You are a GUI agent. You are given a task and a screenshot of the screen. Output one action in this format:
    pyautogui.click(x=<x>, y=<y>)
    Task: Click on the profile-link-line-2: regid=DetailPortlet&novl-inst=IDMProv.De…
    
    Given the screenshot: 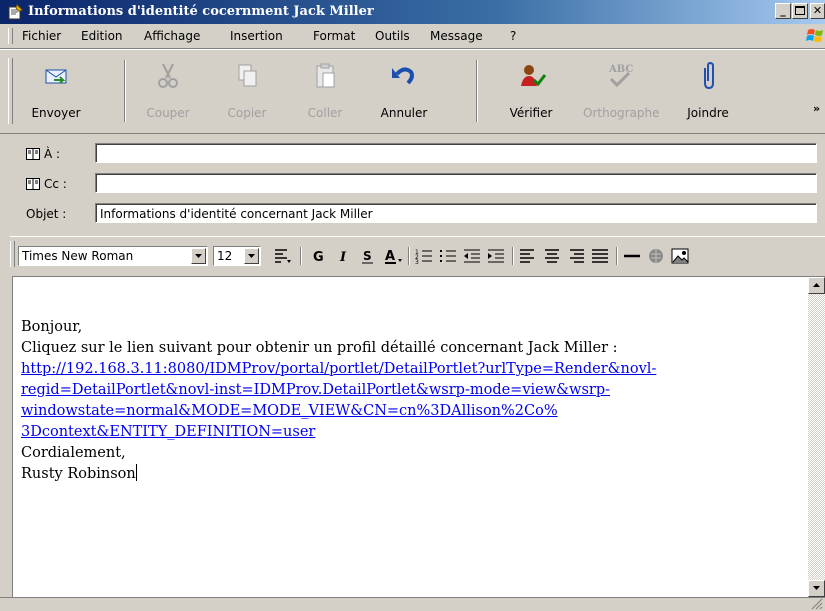 What is the action you would take?
    pyautogui.click(x=406, y=390)
    